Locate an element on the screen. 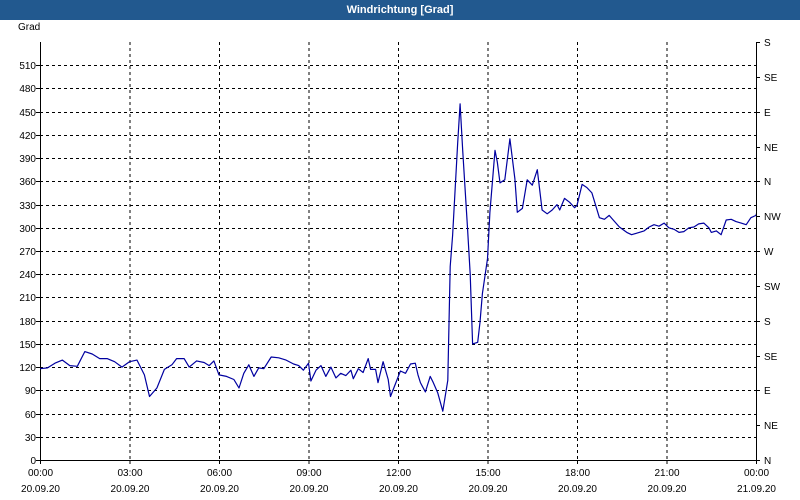  y-tick-label: 360 is located at coordinates (27, 182).